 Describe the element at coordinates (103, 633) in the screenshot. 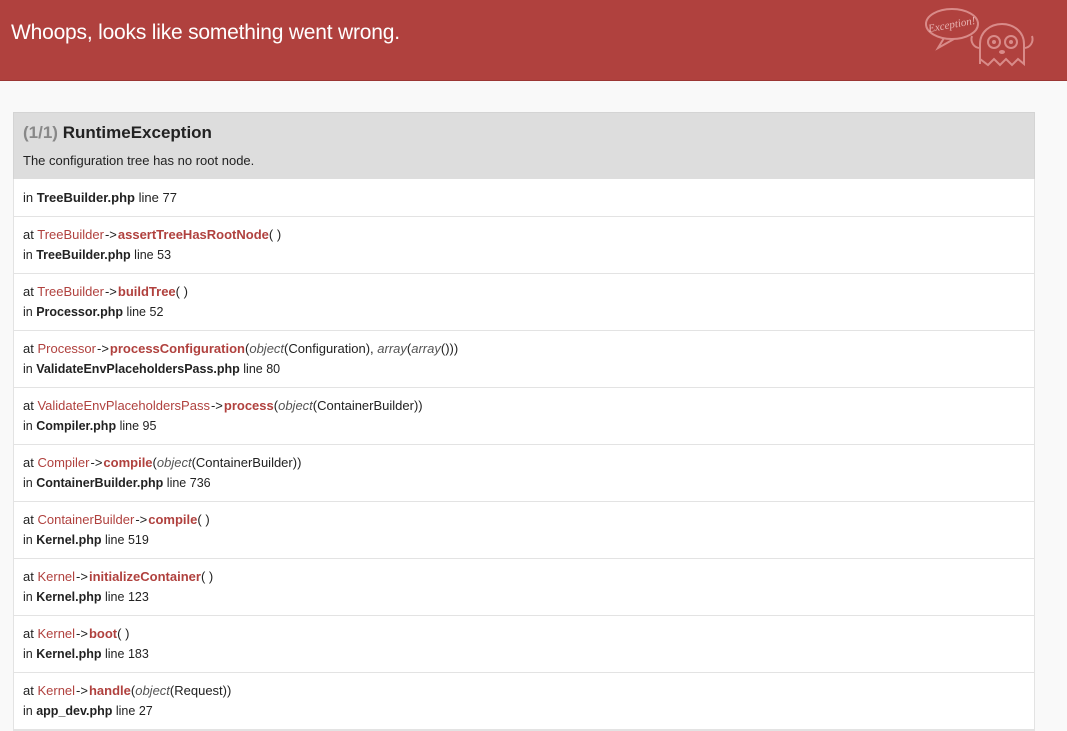

I see `trace-method-name: boot` at that location.